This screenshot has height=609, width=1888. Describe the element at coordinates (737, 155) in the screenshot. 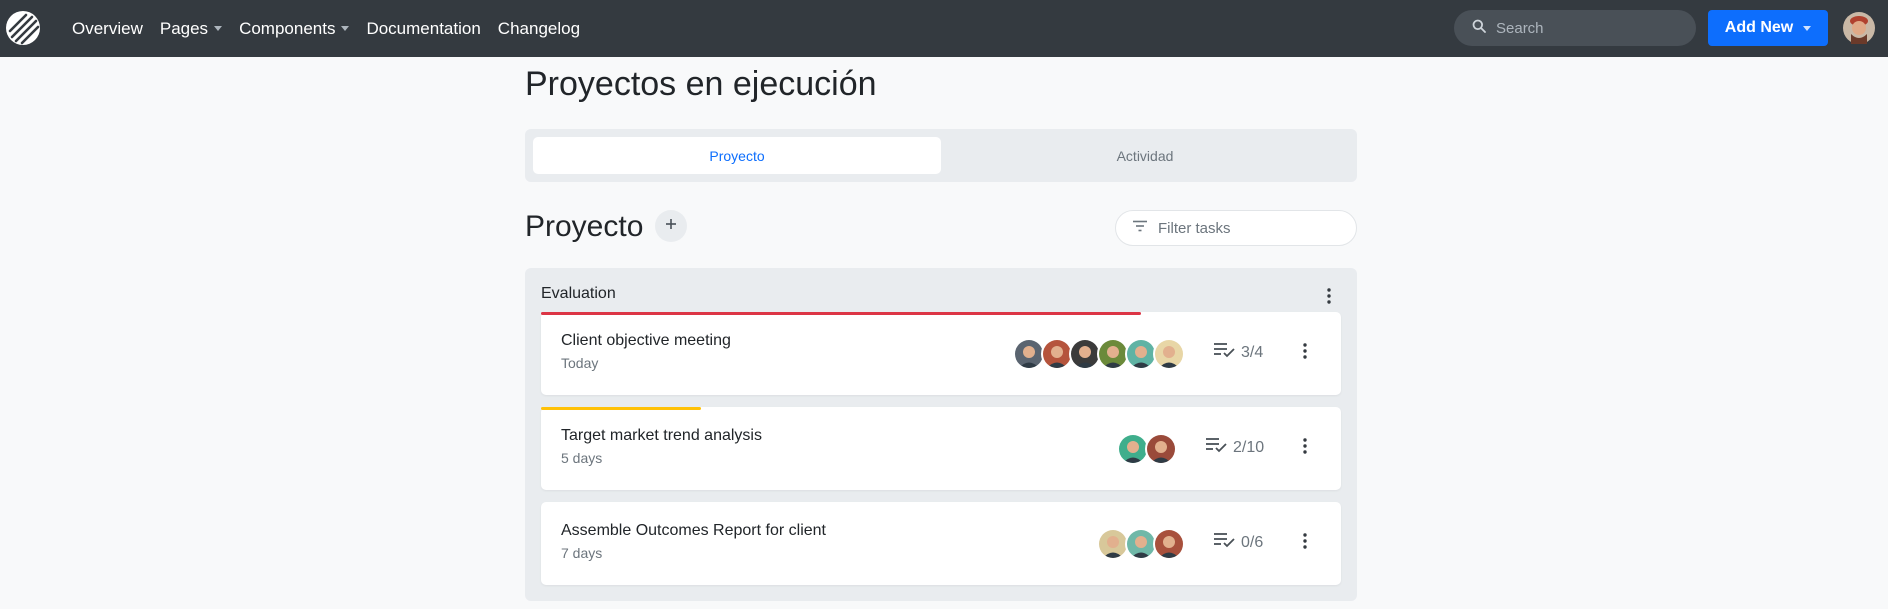

I see `tab-proyecto: Proyecto` at that location.